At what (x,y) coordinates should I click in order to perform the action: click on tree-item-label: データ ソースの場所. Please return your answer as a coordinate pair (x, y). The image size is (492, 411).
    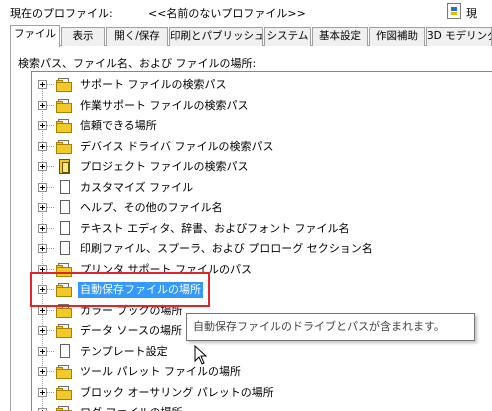
    Looking at the image, I should click on (131, 331).